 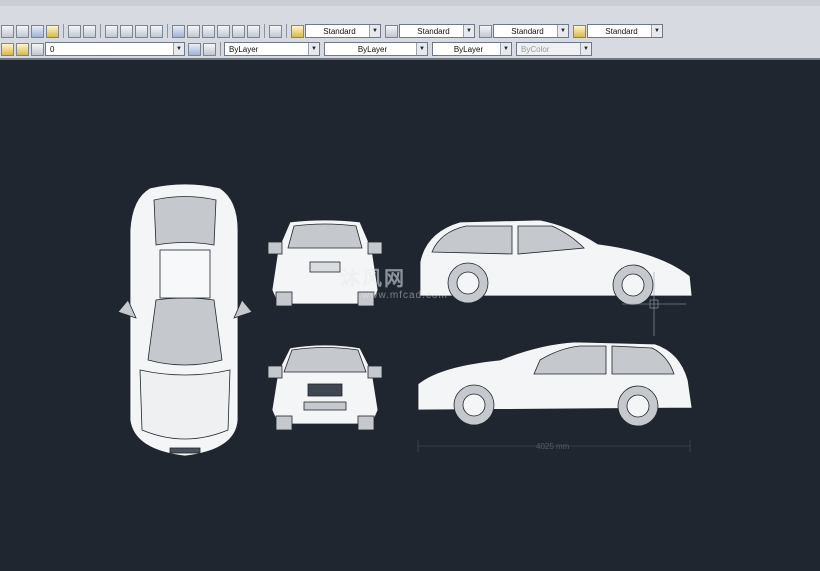 I want to click on block-editor-icon, so click(x=52, y=31).